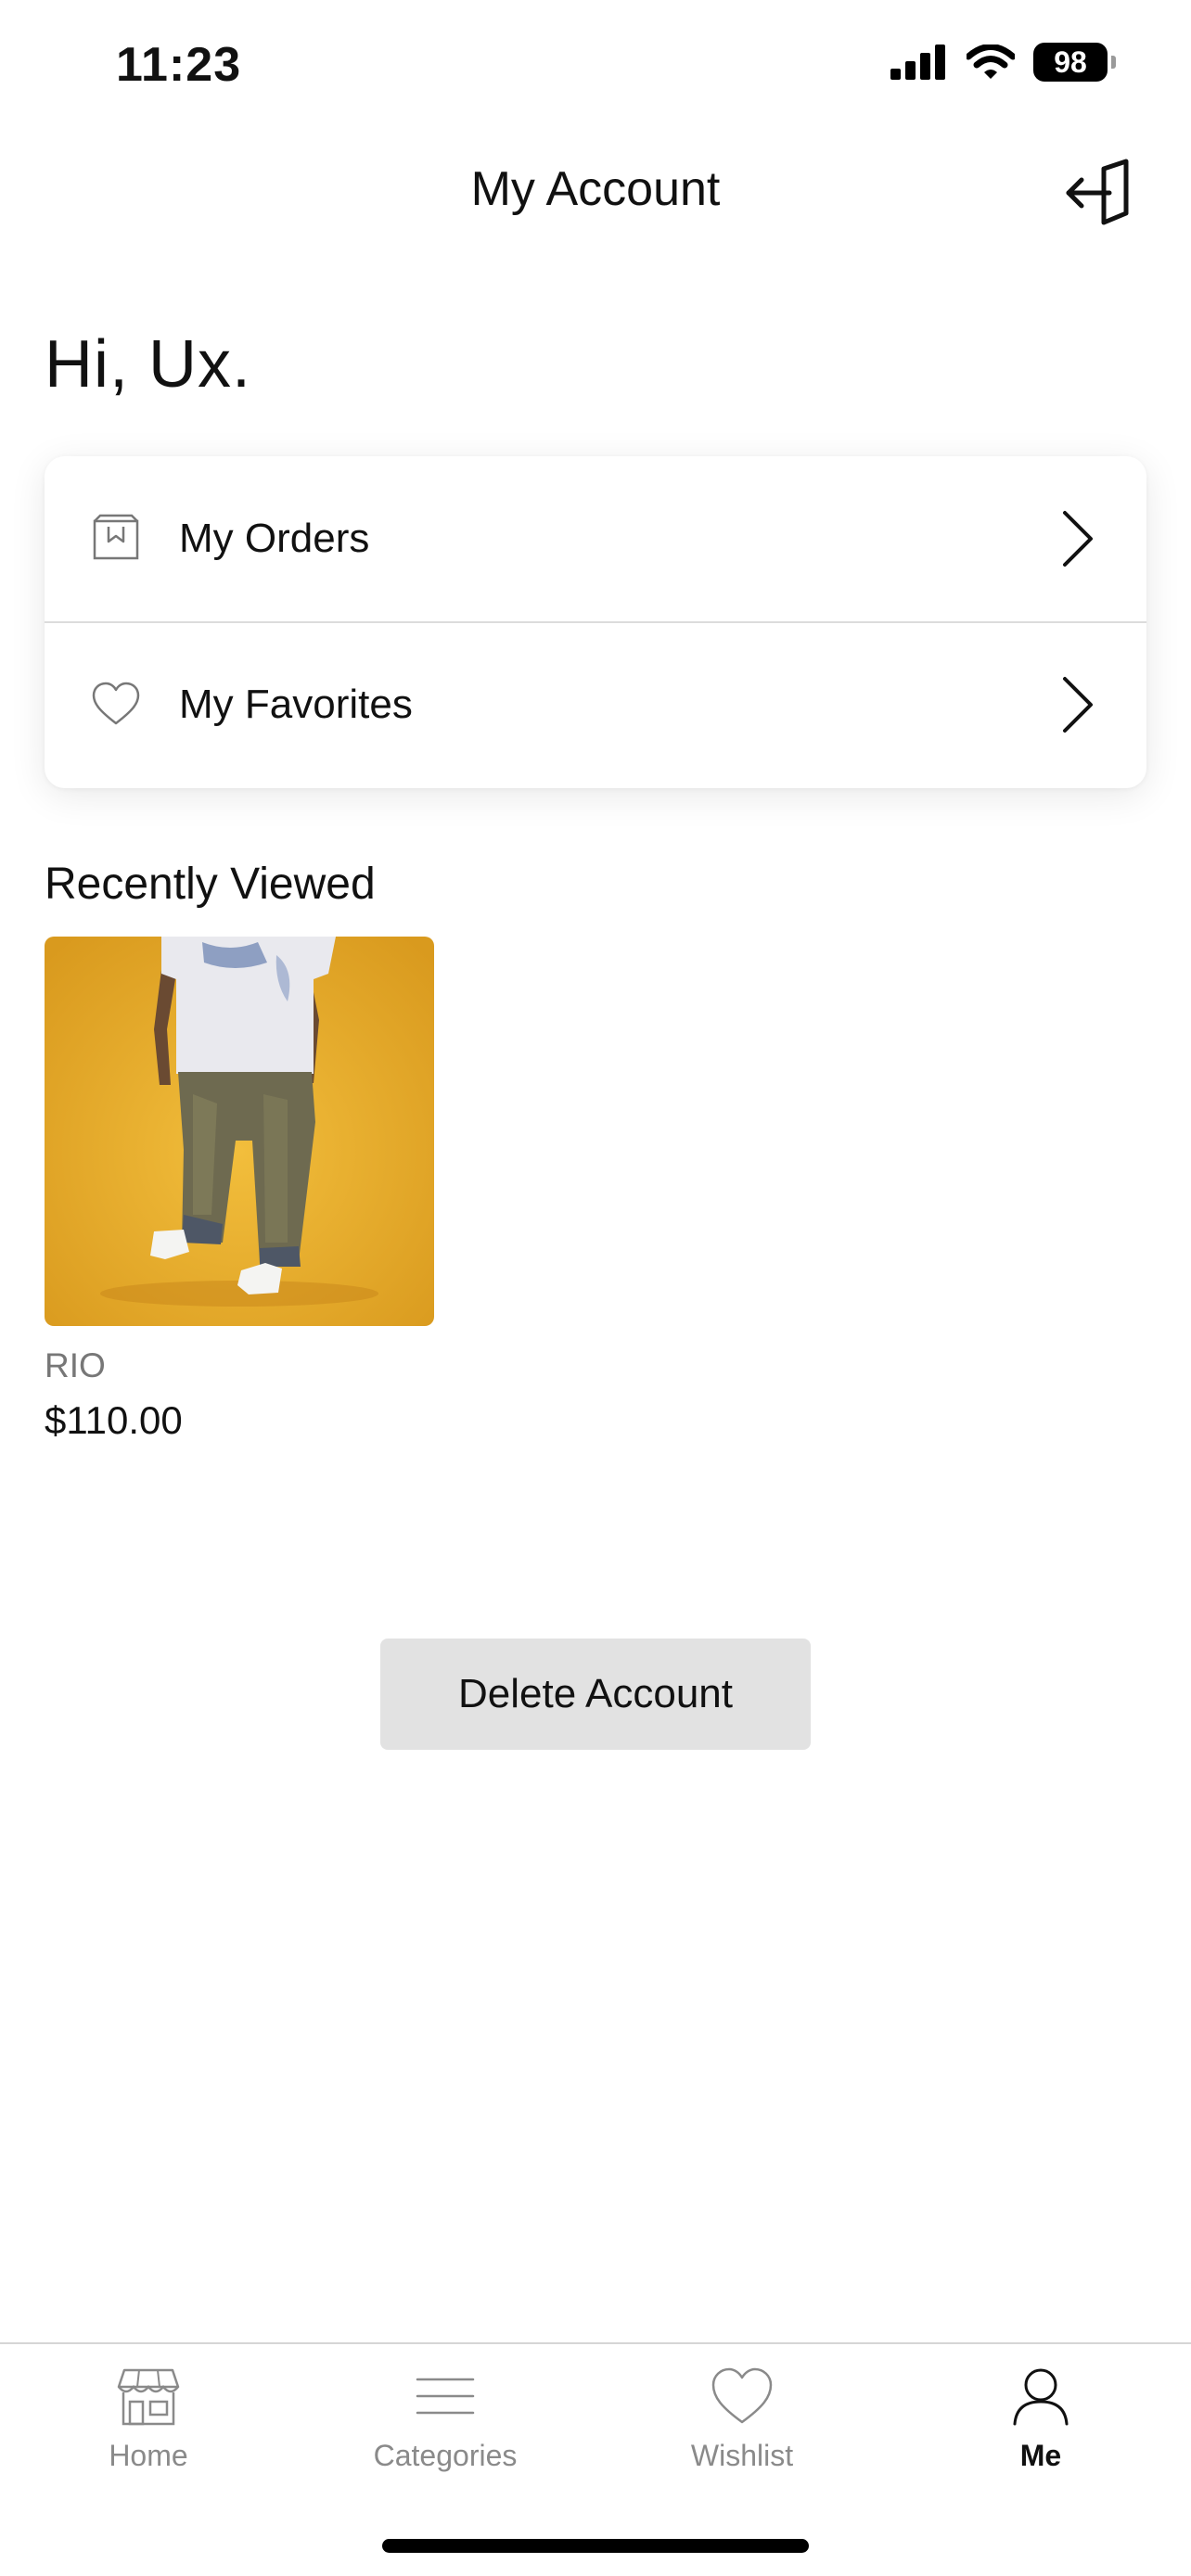 The image size is (1191, 2576). Describe the element at coordinates (1041, 2434) in the screenshot. I see `tab-me: Me` at that location.